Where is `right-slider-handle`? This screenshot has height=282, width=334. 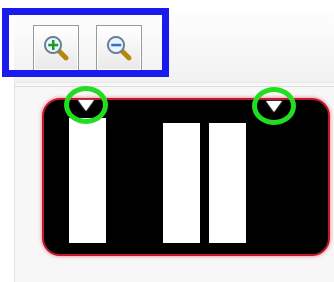
right-slider-handle is located at coordinates (274, 106).